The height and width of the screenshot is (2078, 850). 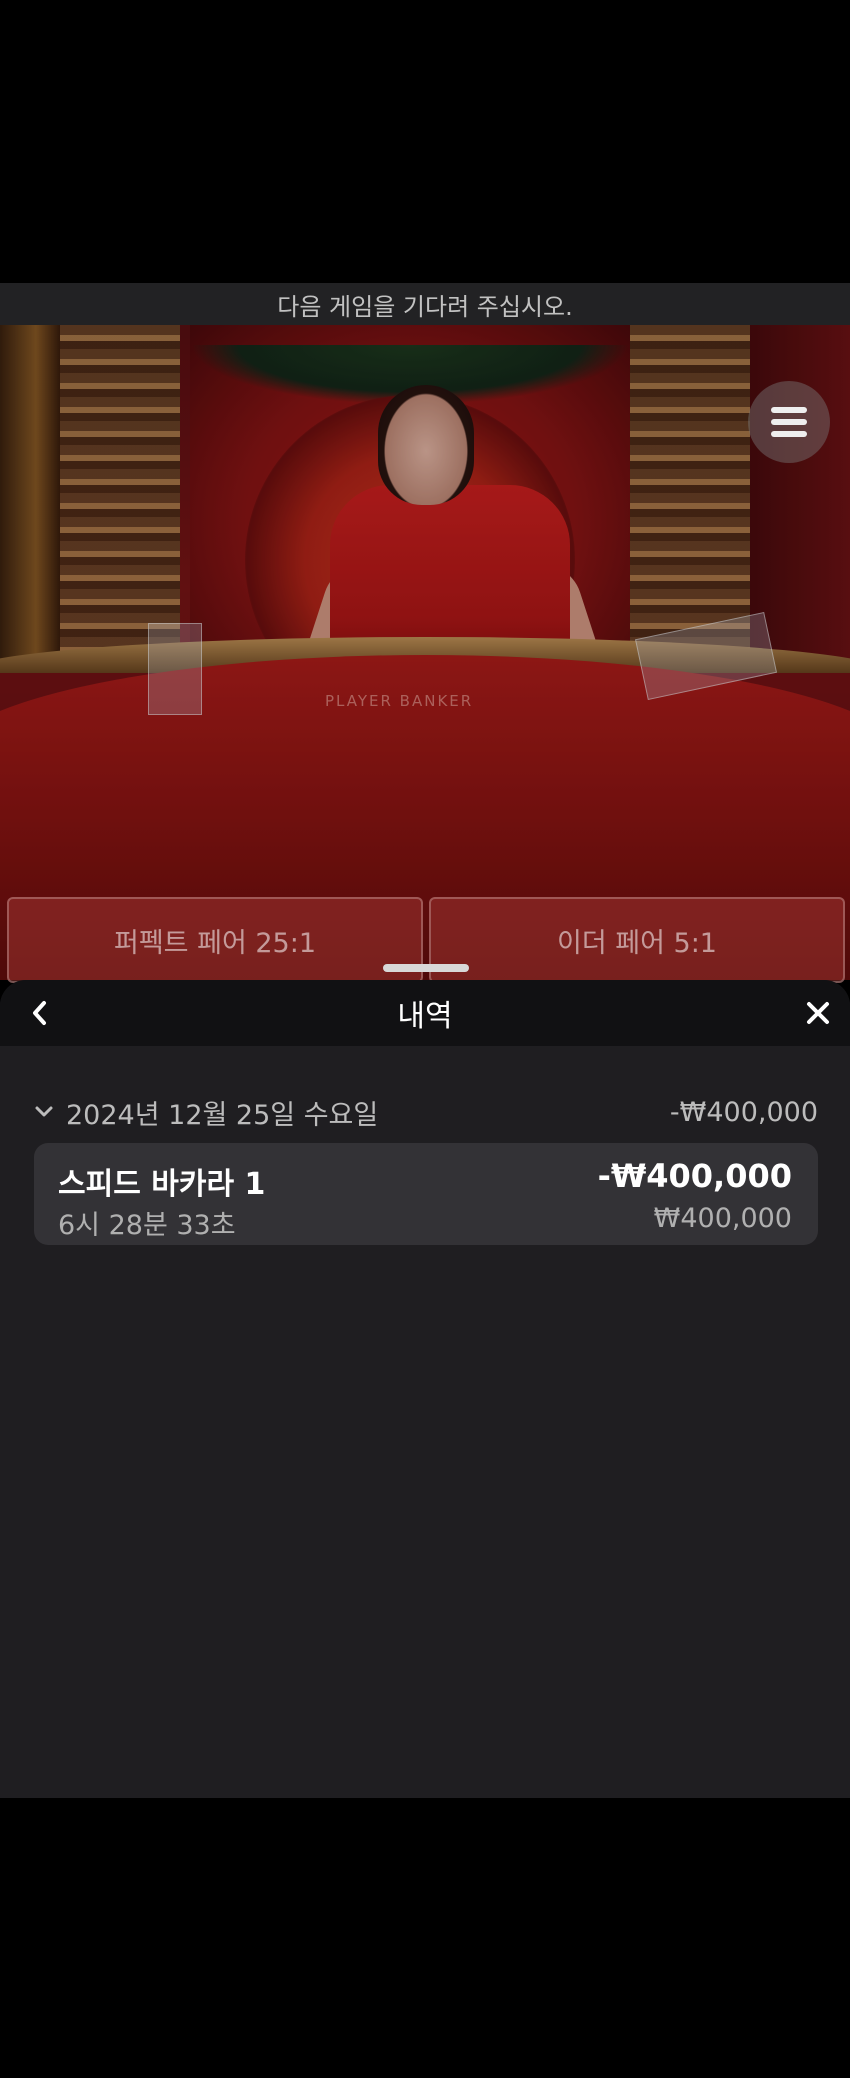 I want to click on chevron-left-icon, so click(x=39, y=1013).